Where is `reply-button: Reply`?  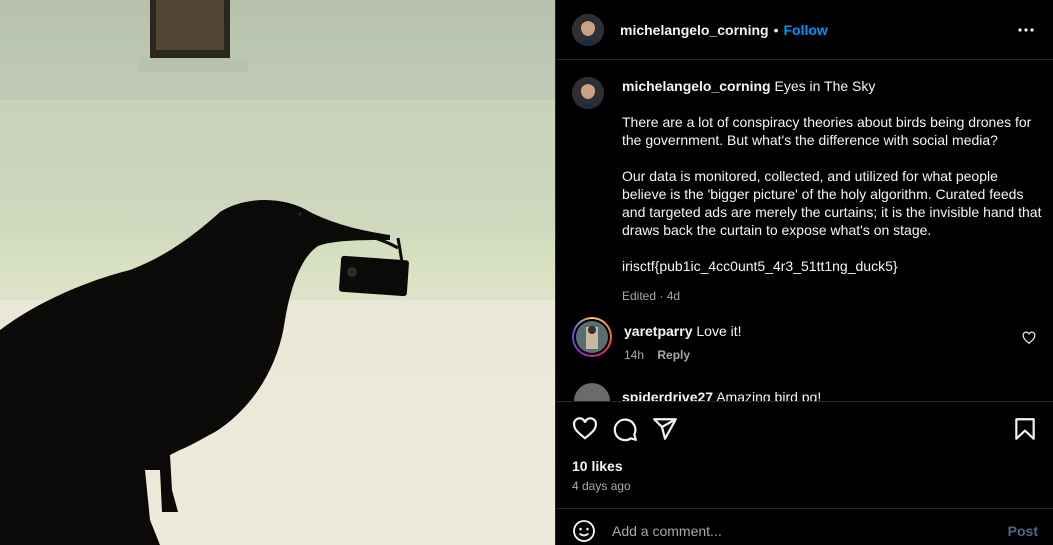
reply-button: Reply is located at coordinates (673, 355).